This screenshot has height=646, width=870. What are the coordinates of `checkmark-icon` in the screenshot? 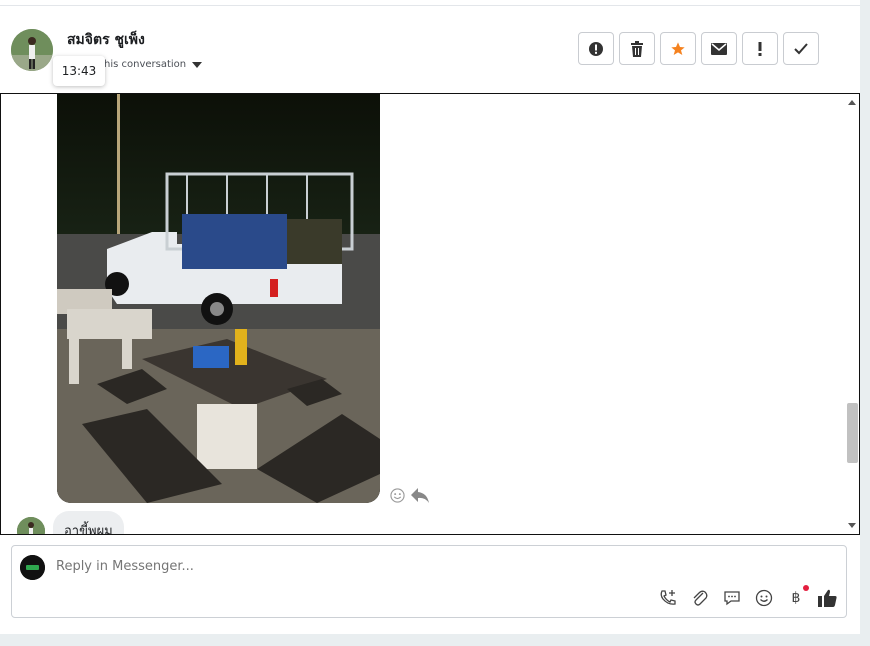 It's located at (801, 48).